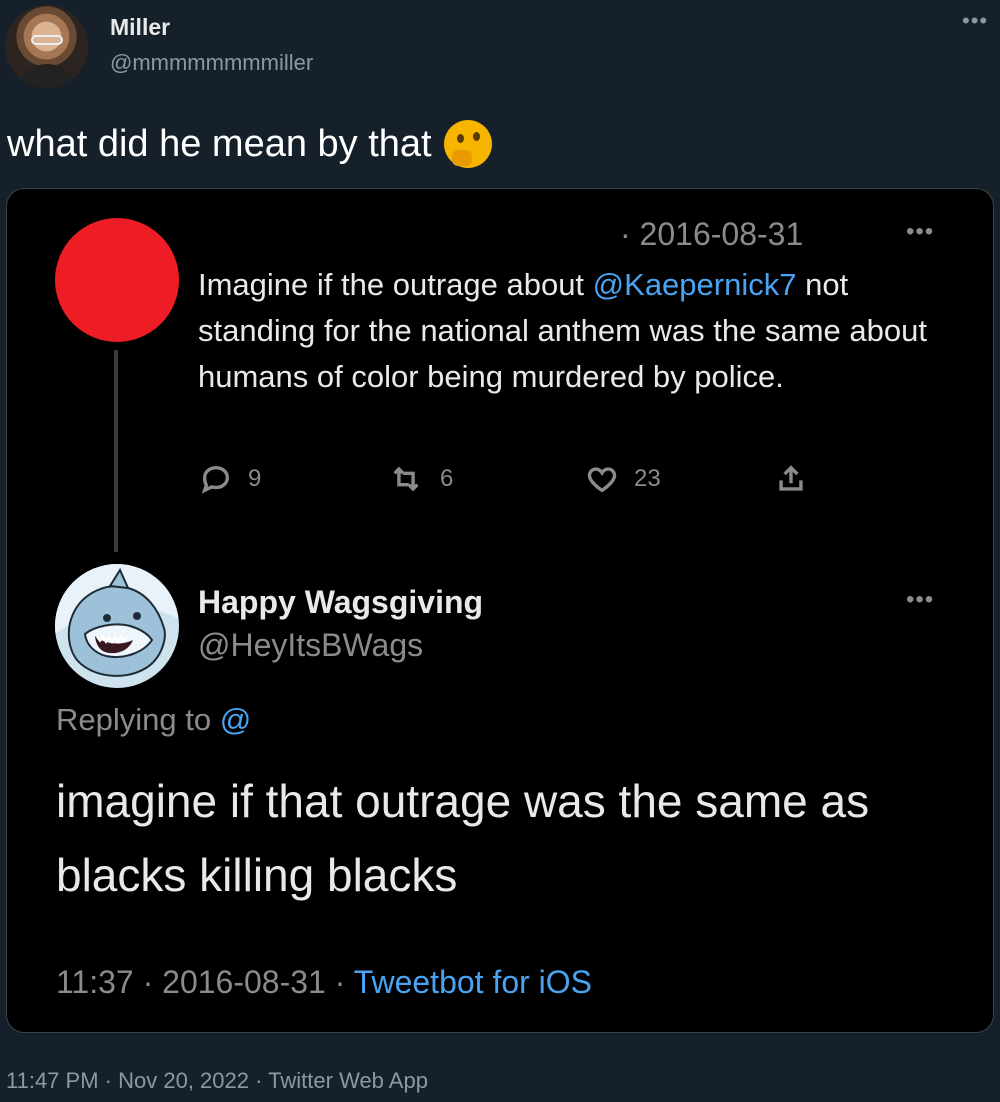  What do you see at coordinates (975, 21) in the screenshot?
I see `more-options-icon: •••` at bounding box center [975, 21].